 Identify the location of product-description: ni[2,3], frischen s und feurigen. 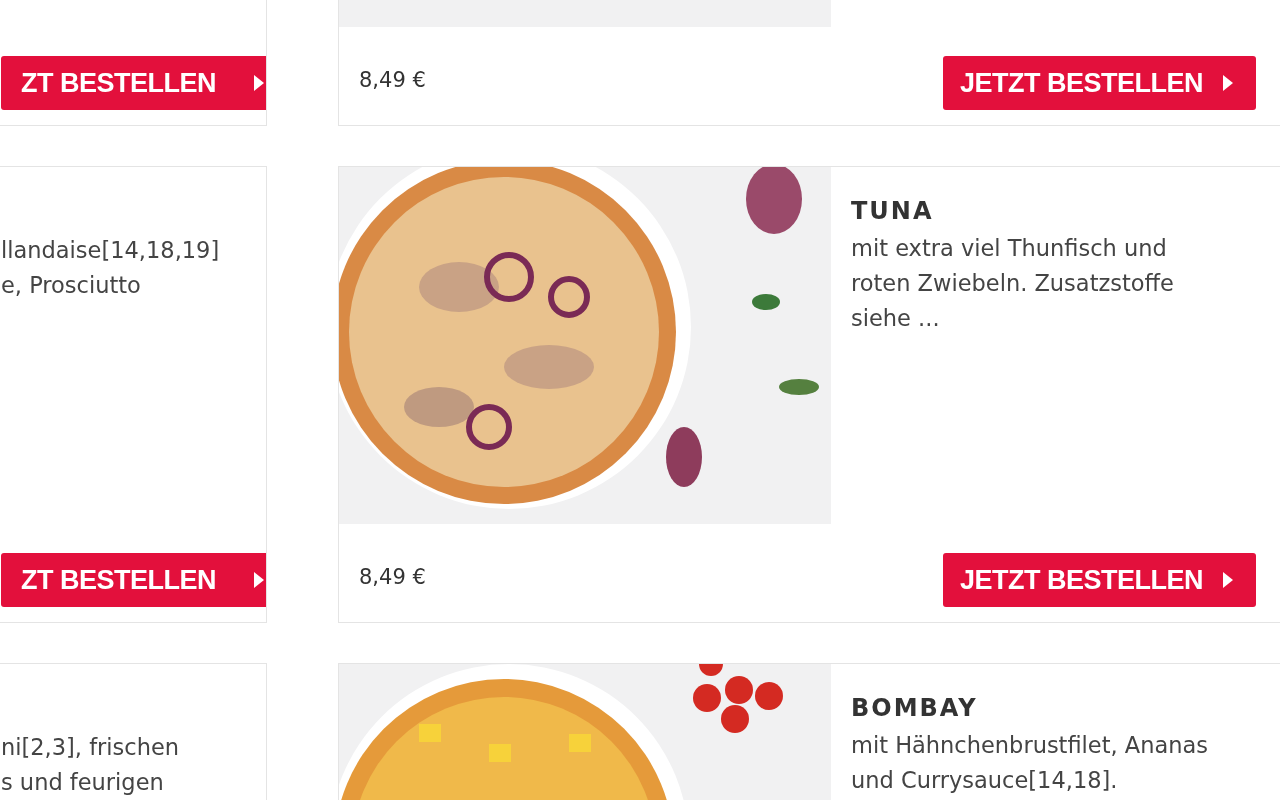
(91, 765).